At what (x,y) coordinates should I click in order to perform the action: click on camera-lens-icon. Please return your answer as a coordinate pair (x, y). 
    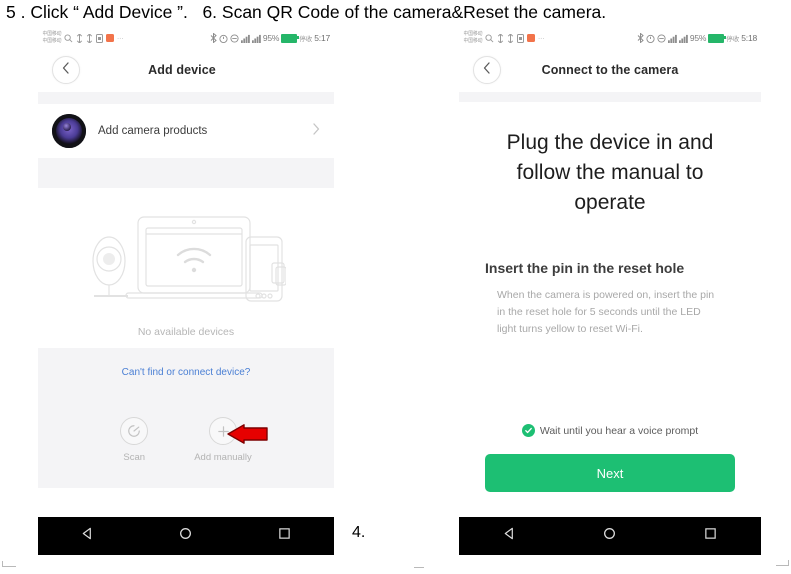
    Looking at the image, I should click on (69, 131).